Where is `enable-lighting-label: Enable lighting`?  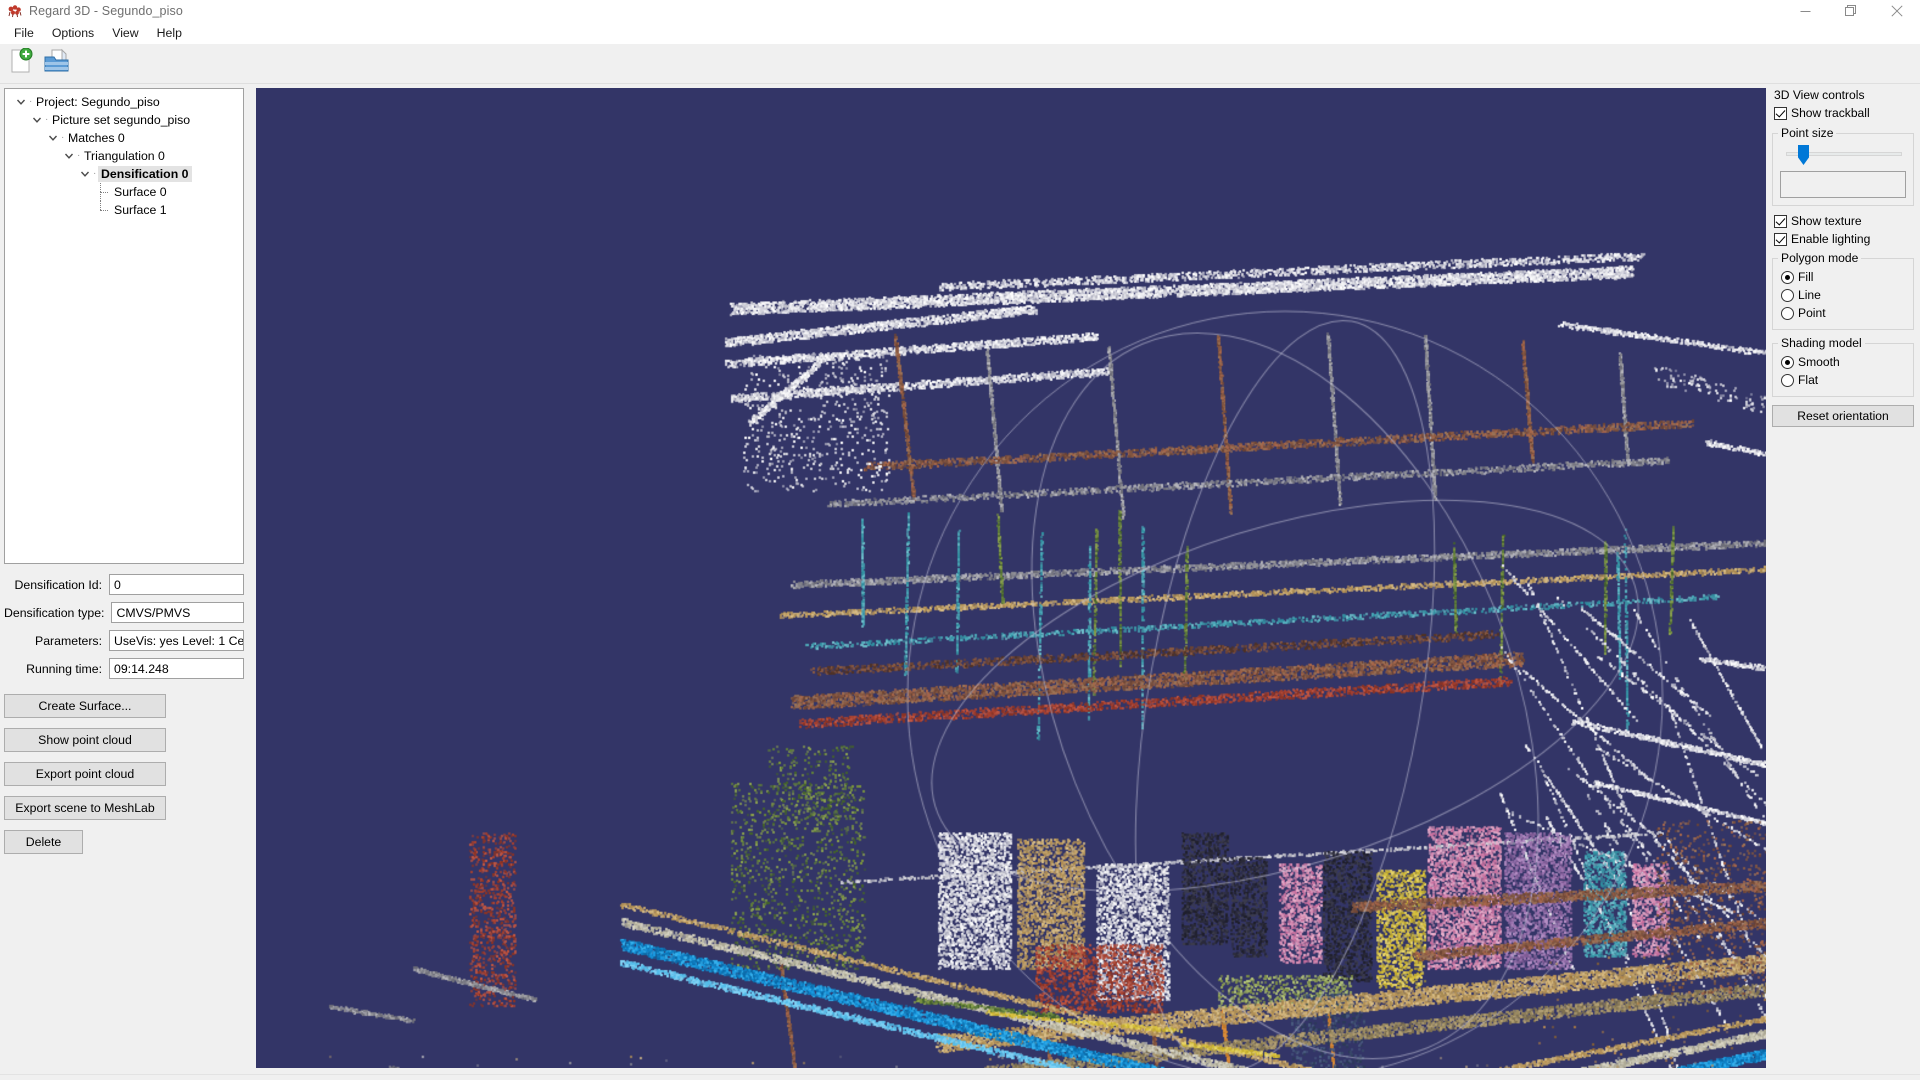 enable-lighting-label: Enable lighting is located at coordinates (1831, 239).